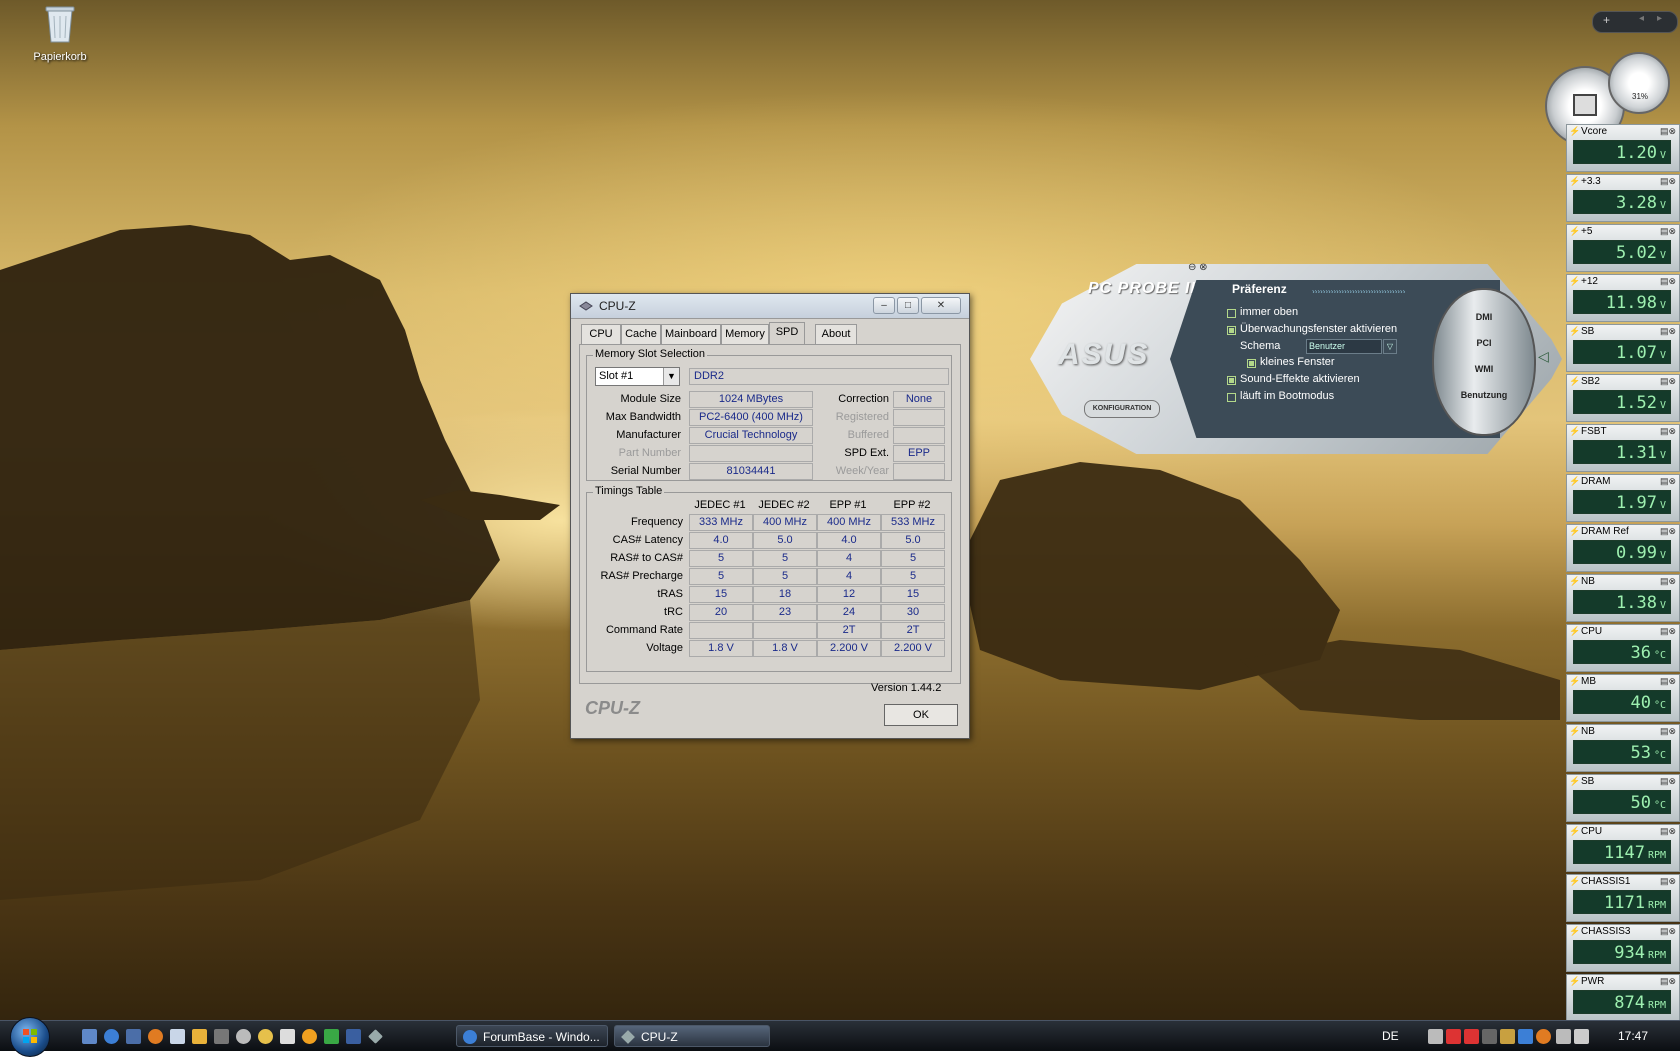 The width and height of the screenshot is (1680, 1059). I want to click on wmi-button: WMI, so click(1484, 369).